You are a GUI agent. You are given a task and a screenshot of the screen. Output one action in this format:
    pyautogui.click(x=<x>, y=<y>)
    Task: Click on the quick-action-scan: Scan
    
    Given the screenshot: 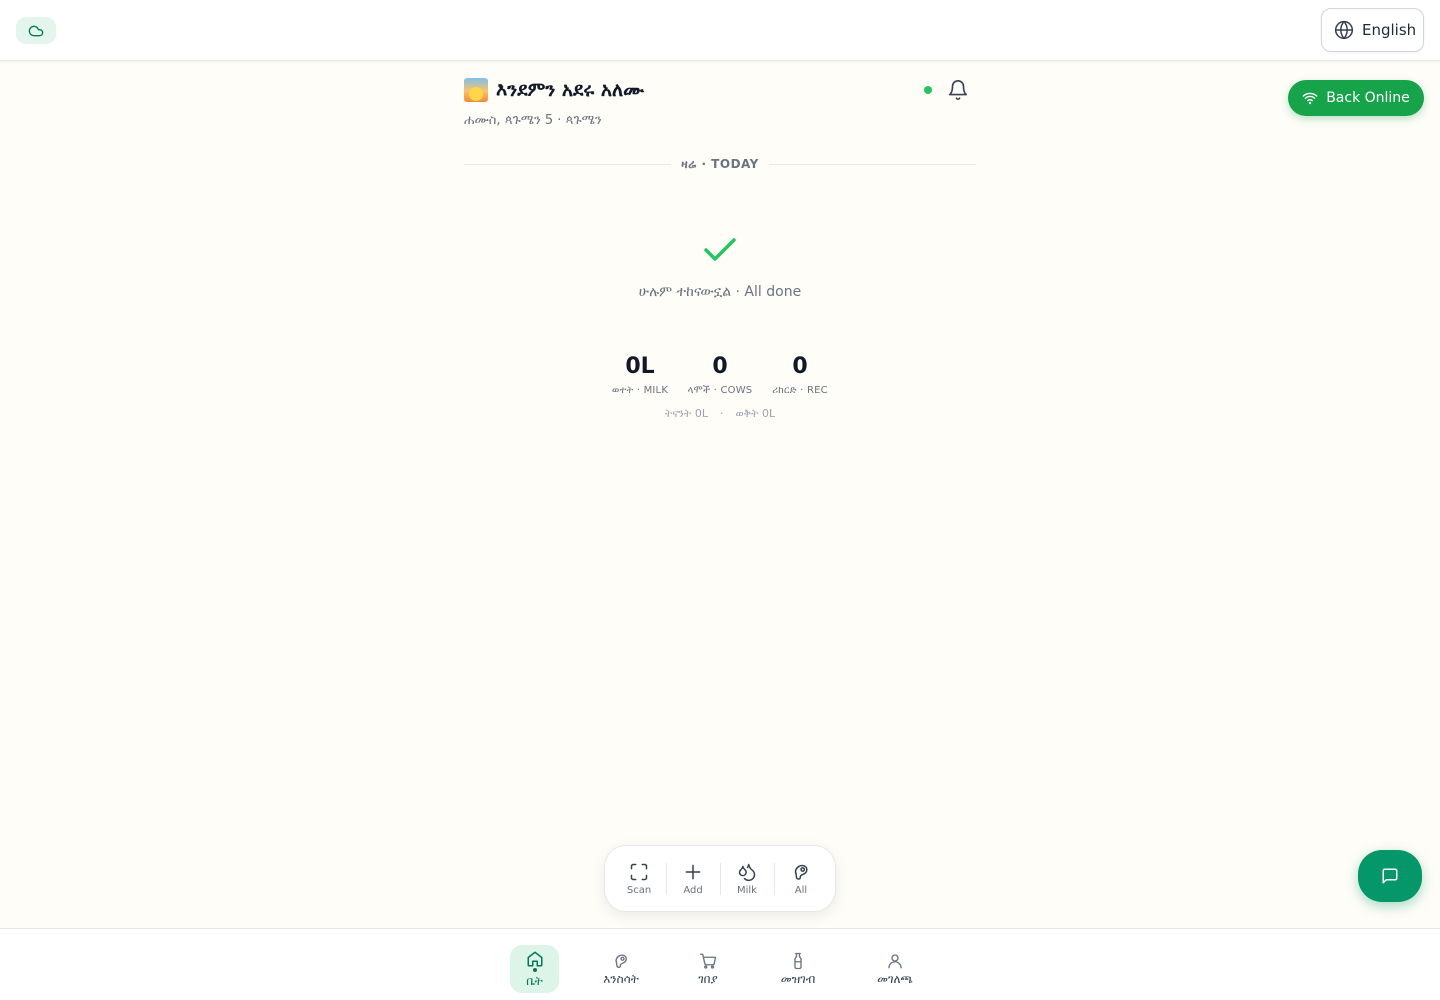 What is the action you would take?
    pyautogui.click(x=639, y=879)
    